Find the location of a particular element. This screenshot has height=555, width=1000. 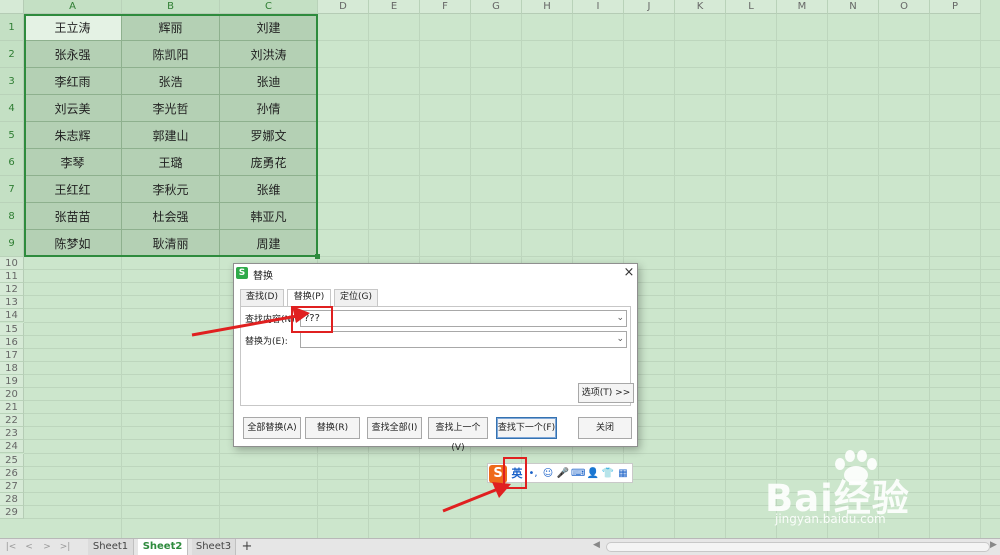

close-button: 关闭 is located at coordinates (605, 428).